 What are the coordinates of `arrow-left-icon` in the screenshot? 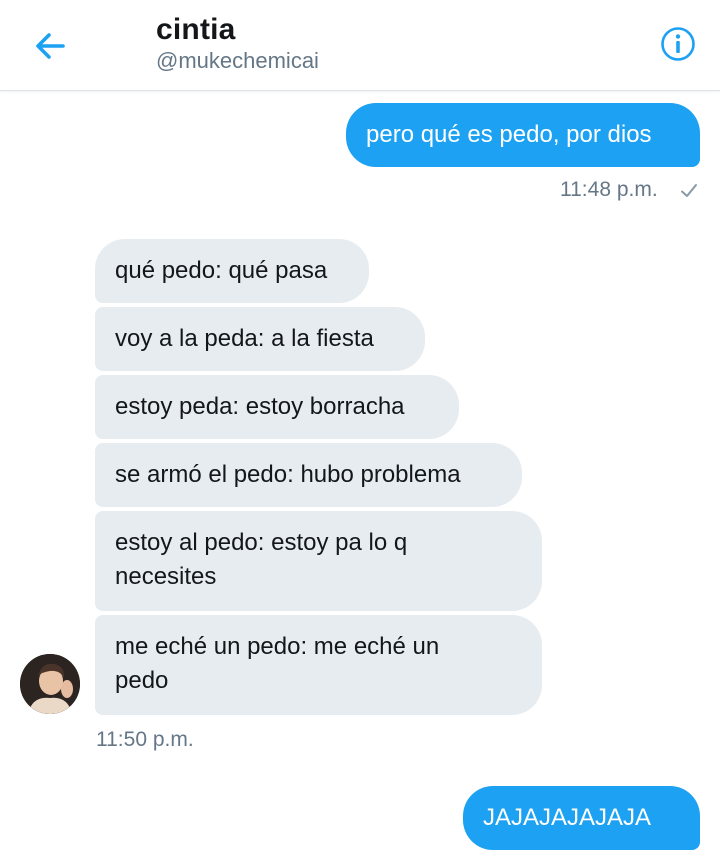 It's located at (50, 46).